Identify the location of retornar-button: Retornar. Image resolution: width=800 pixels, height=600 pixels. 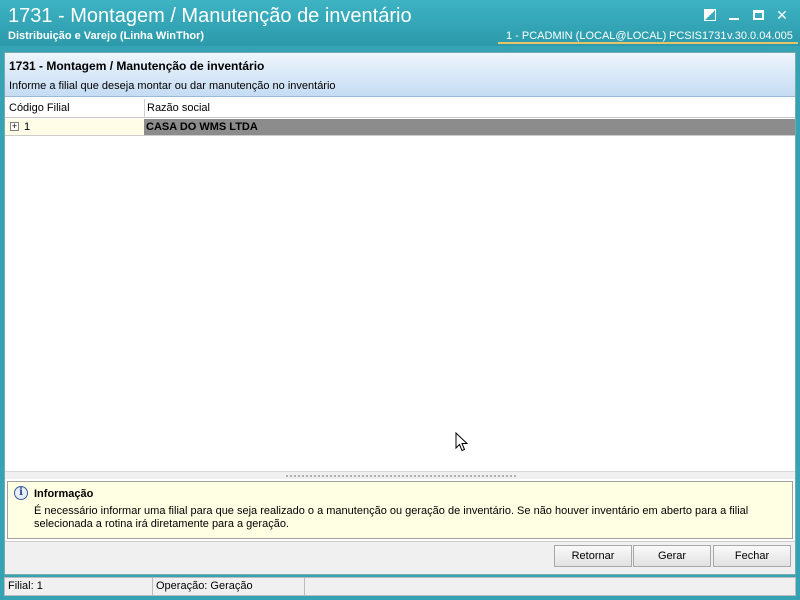
(593, 556).